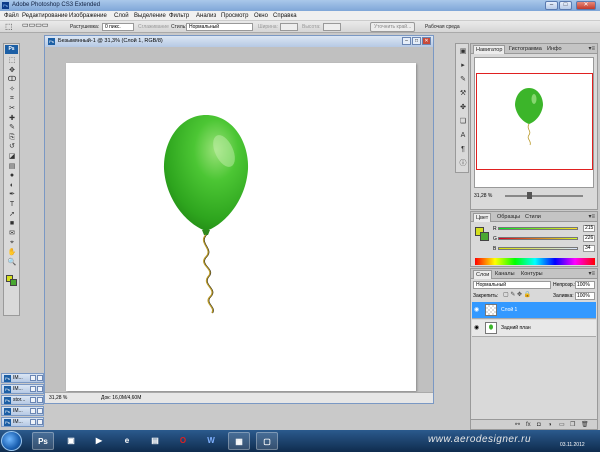 The image size is (600, 452). What do you see at coordinates (211, 441) in the screenshot?
I see `taskbar-word: W` at bounding box center [211, 441].